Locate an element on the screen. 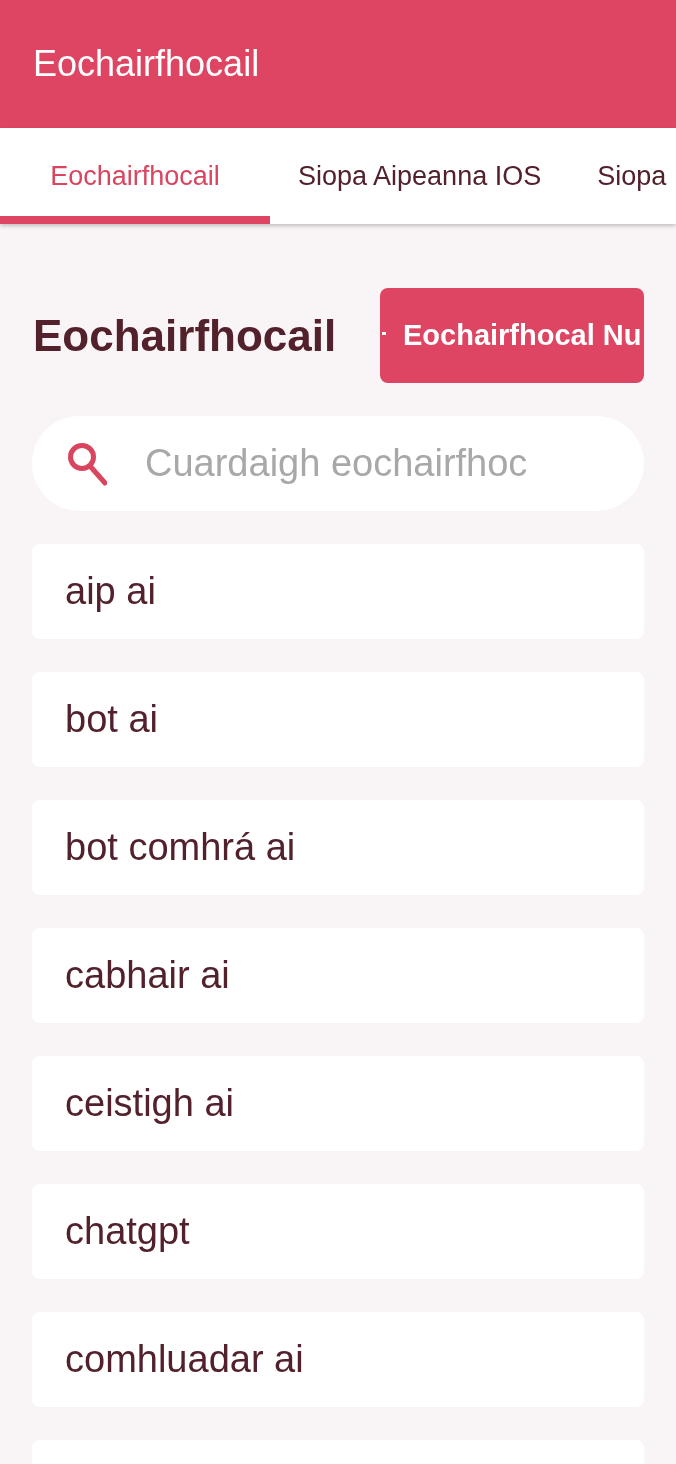  app-title: Eochairfhocail is located at coordinates (146, 64).